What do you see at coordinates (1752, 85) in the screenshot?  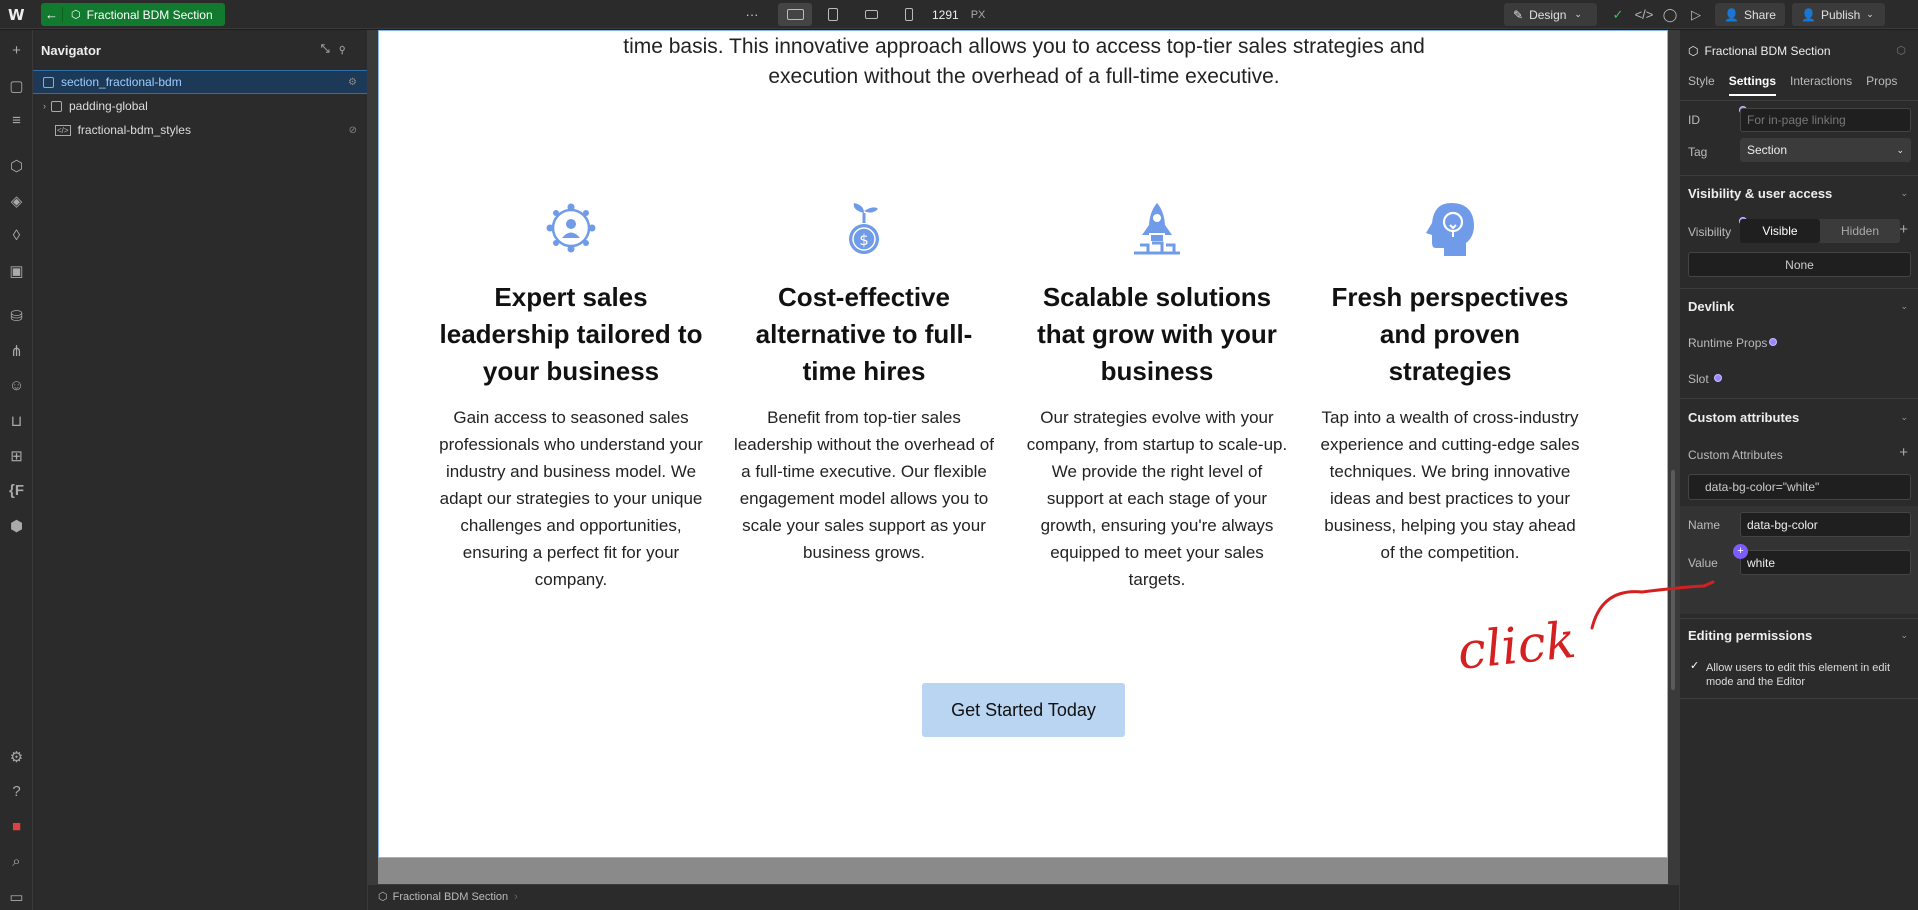 I see `tab-settings: Settings` at bounding box center [1752, 85].